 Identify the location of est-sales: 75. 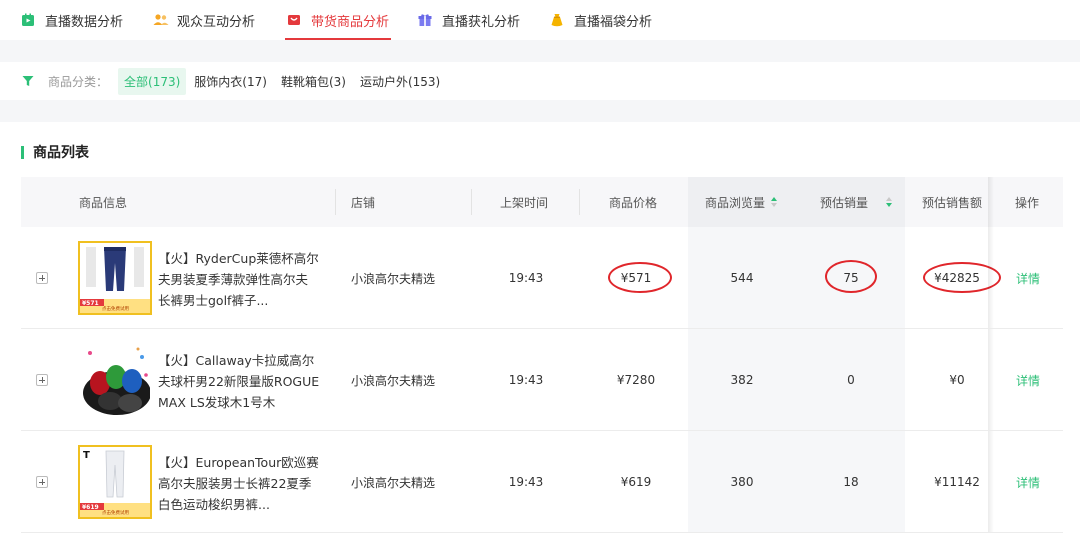
(851, 278).